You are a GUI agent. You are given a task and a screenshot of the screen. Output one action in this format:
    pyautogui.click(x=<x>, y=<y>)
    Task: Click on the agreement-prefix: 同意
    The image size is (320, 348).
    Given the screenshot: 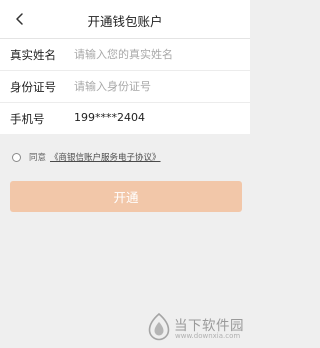 What is the action you would take?
    pyautogui.click(x=38, y=158)
    